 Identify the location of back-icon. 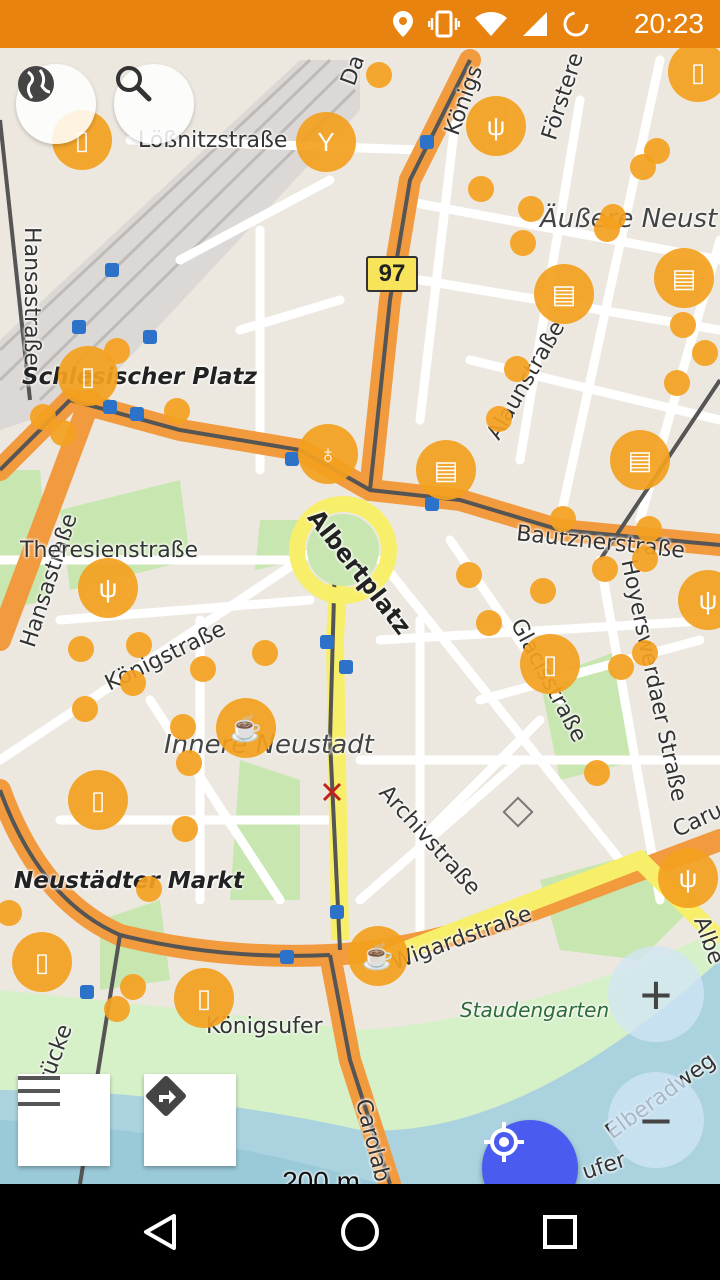
(160, 1232).